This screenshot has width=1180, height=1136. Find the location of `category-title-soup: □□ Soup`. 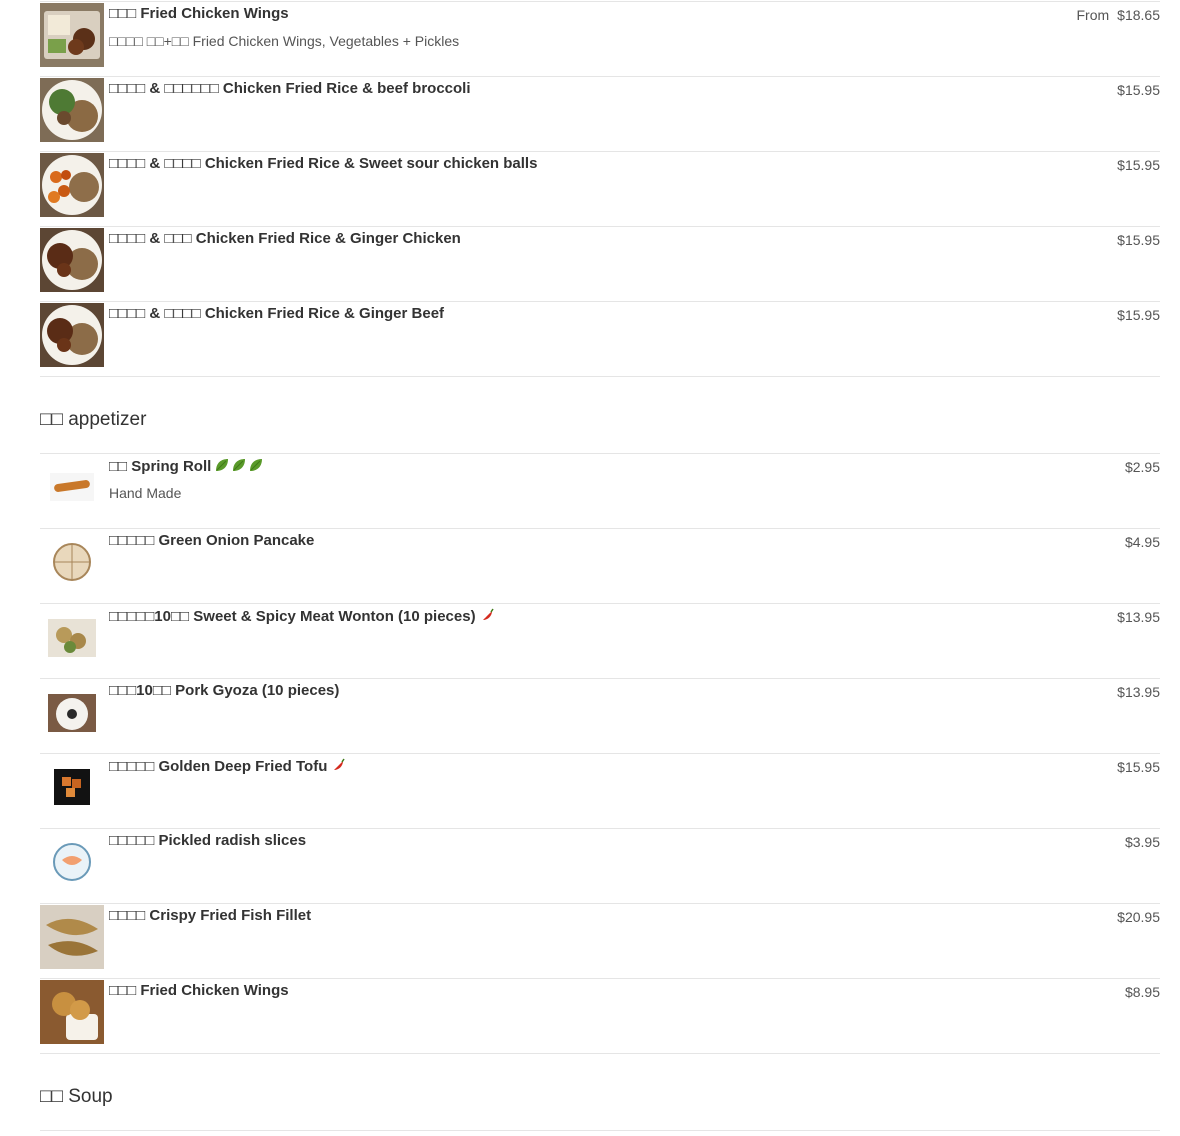

category-title-soup: □□ Soup is located at coordinates (76, 1096).